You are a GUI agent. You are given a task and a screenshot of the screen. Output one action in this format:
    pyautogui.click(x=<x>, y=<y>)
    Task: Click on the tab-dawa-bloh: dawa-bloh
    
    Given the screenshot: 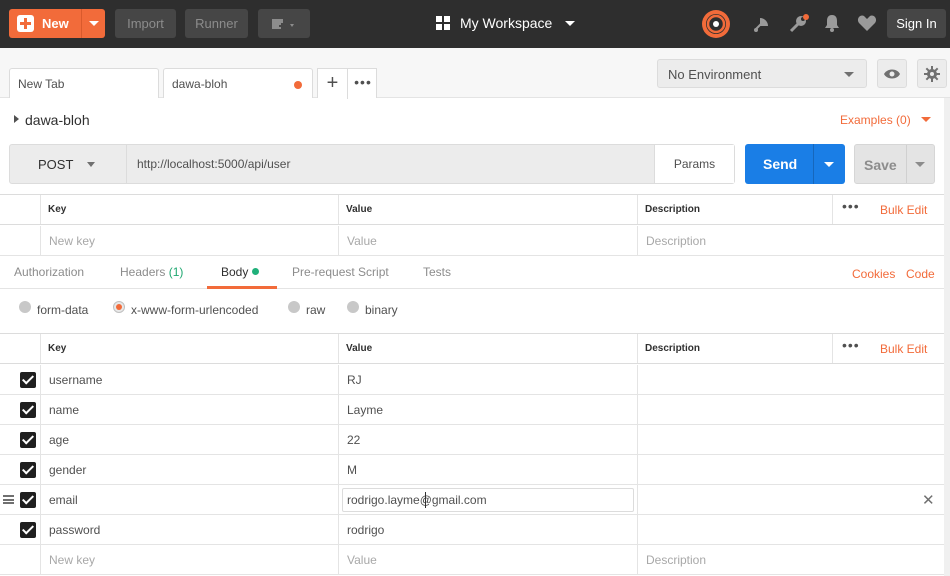 What is the action you would take?
    pyautogui.click(x=238, y=83)
    